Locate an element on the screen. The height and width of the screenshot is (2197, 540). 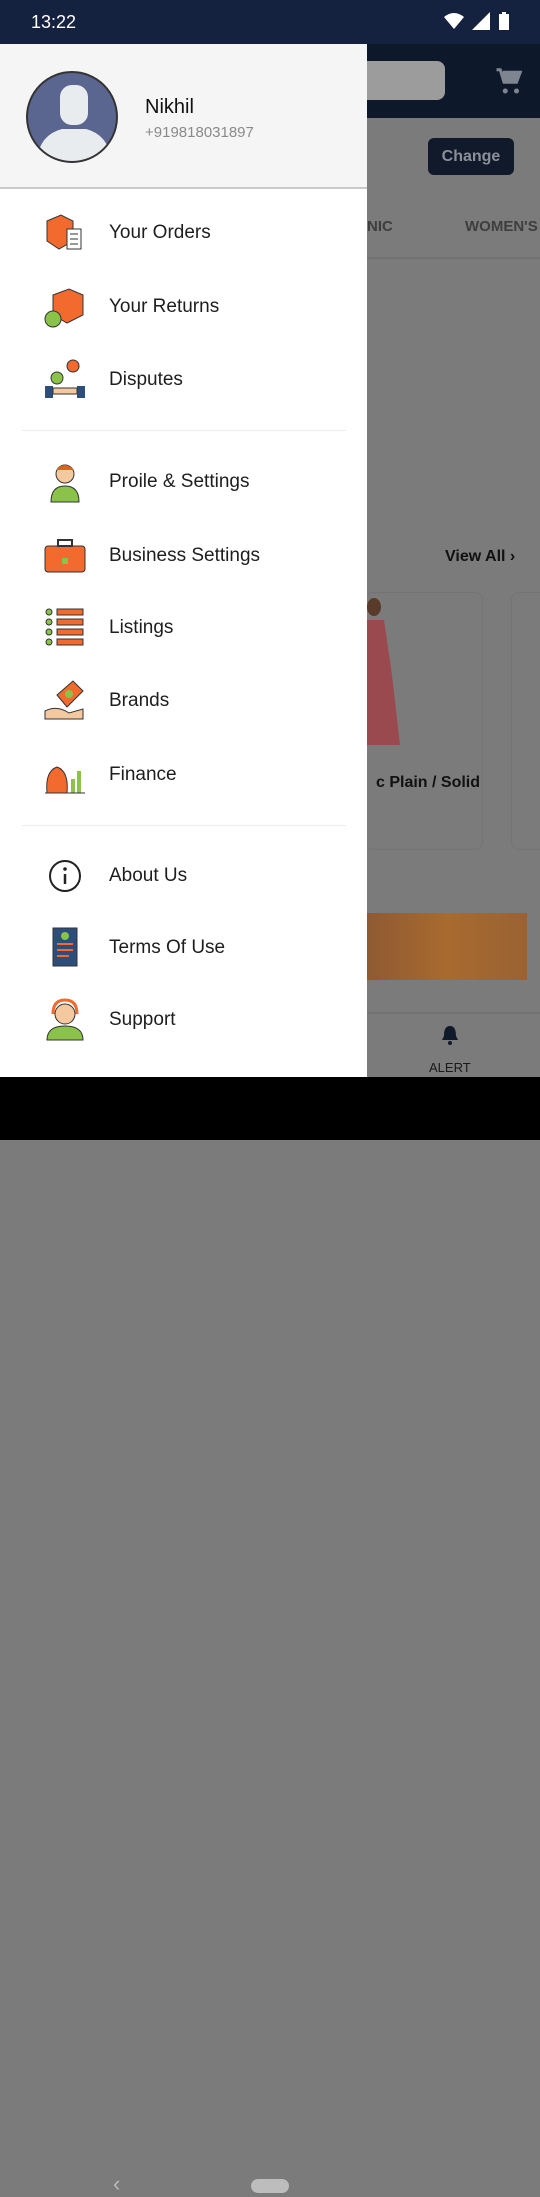
product-image is located at coordinates (382, 671).